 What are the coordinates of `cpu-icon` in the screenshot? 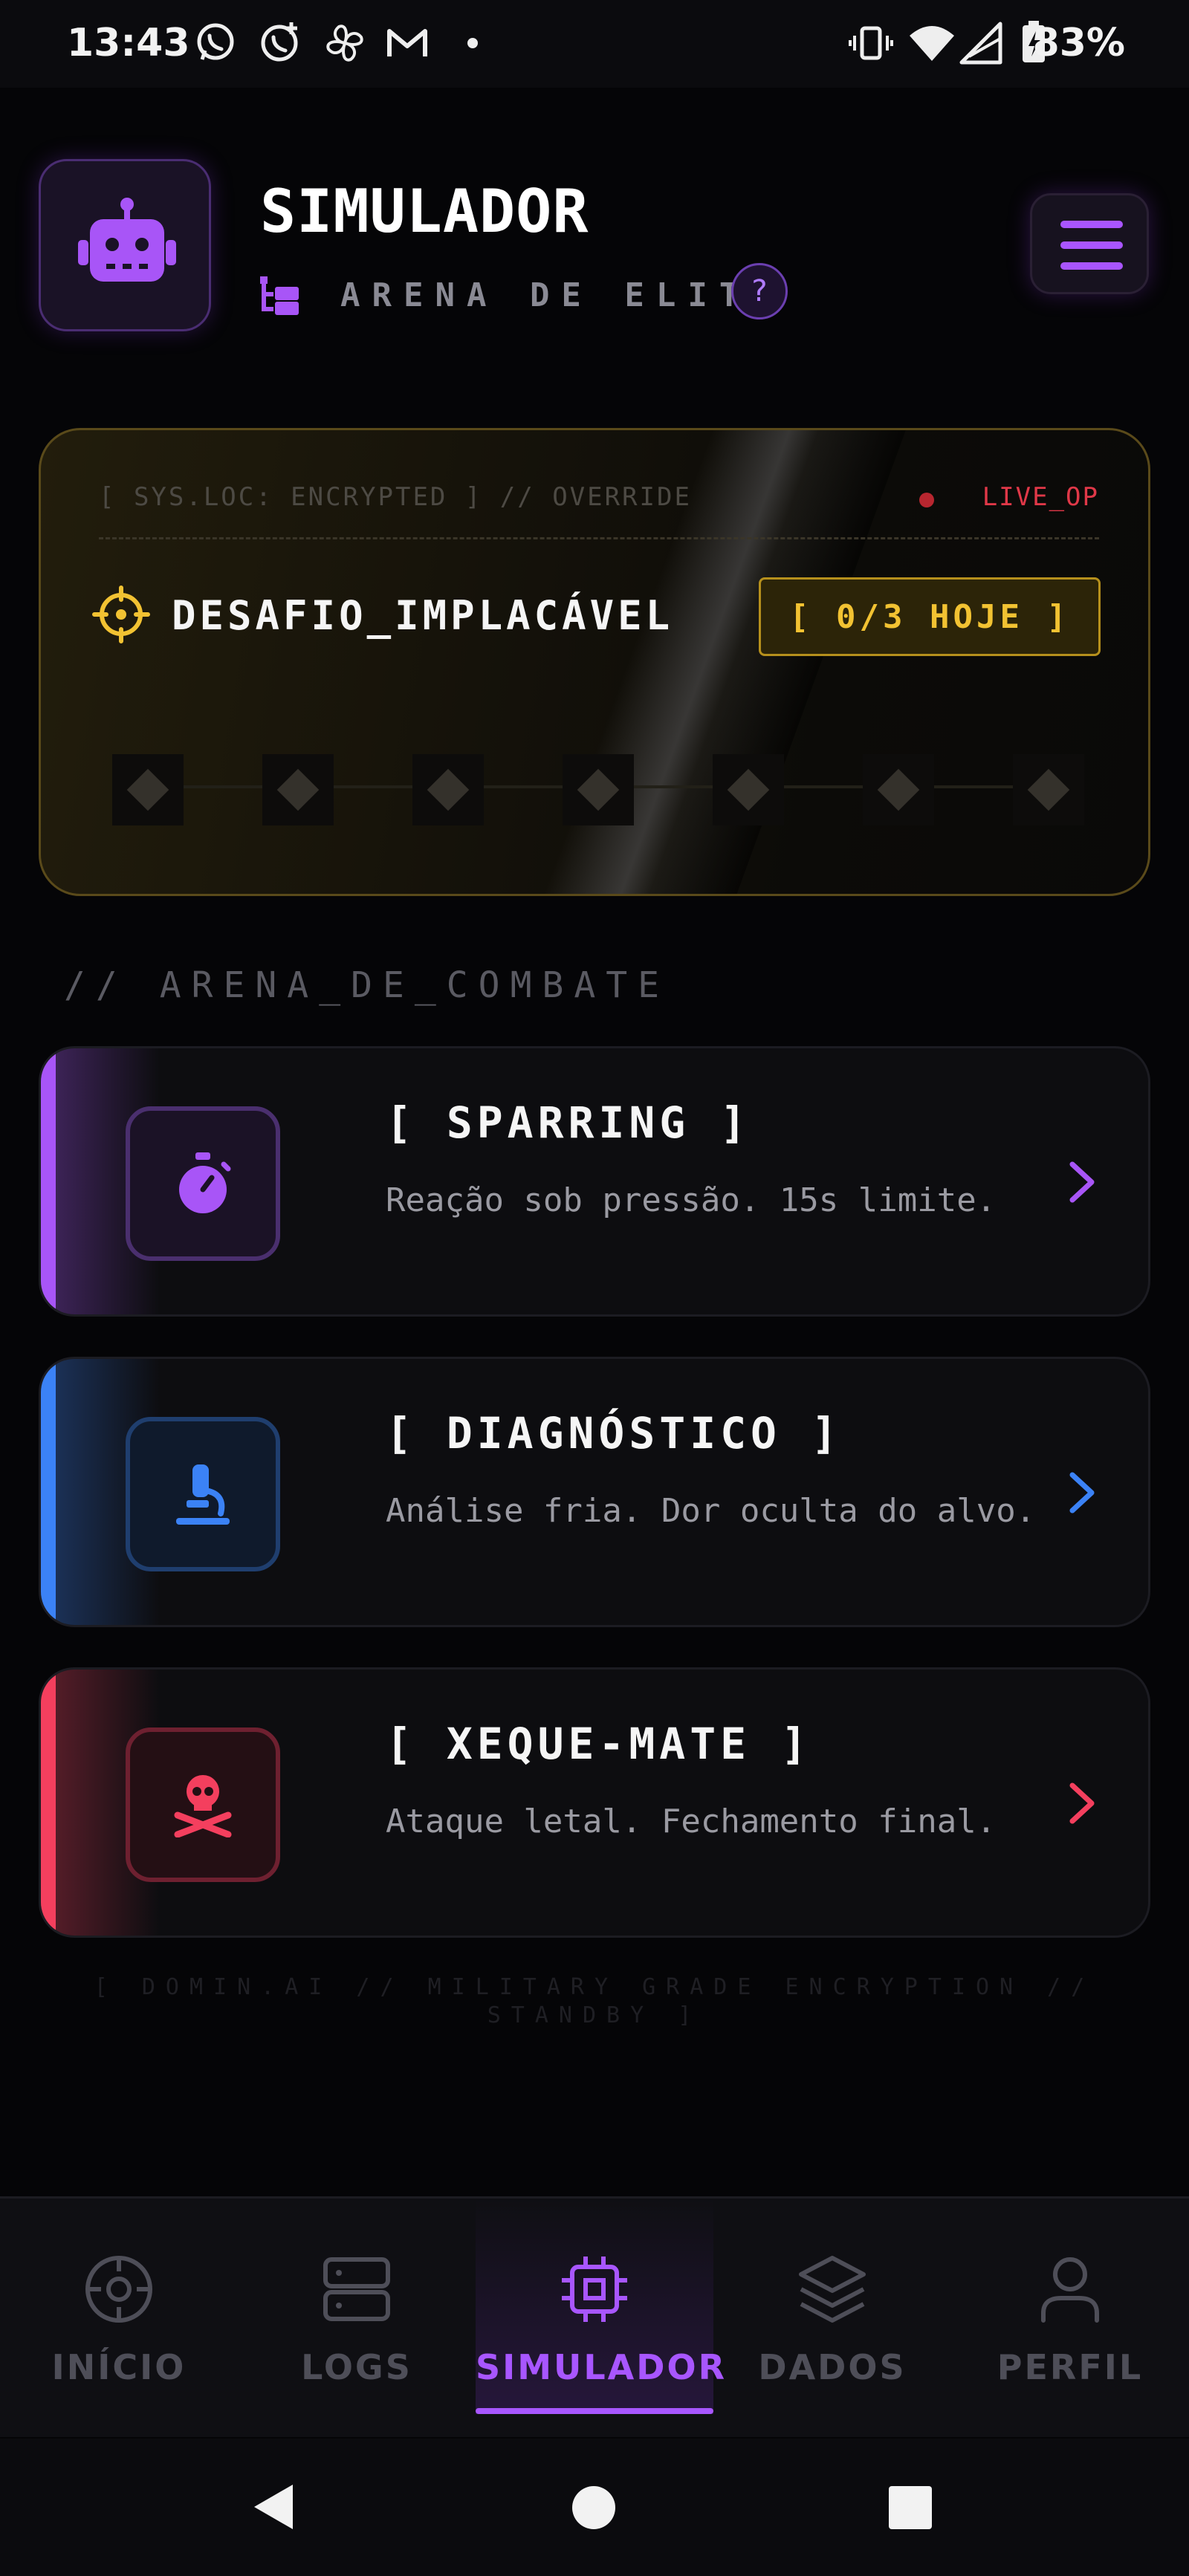 It's located at (594, 2289).